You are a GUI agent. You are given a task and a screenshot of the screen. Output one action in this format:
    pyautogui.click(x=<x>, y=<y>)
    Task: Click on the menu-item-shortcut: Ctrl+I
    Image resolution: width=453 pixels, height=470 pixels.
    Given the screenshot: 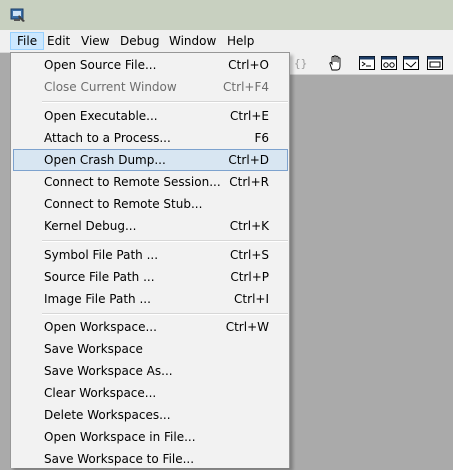 What is the action you would take?
    pyautogui.click(x=251, y=299)
    